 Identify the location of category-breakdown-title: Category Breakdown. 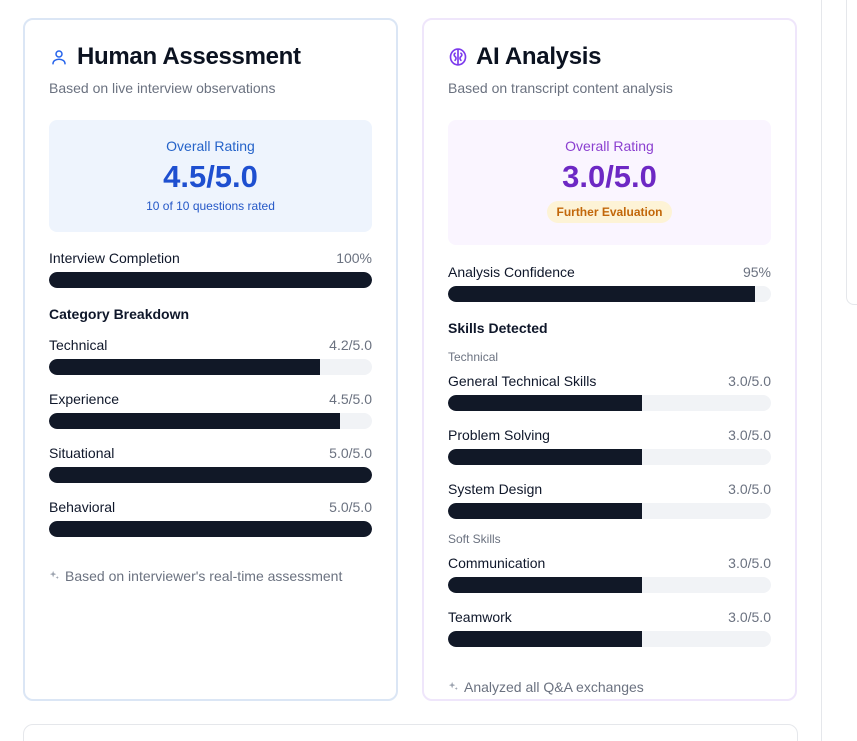
(119, 314).